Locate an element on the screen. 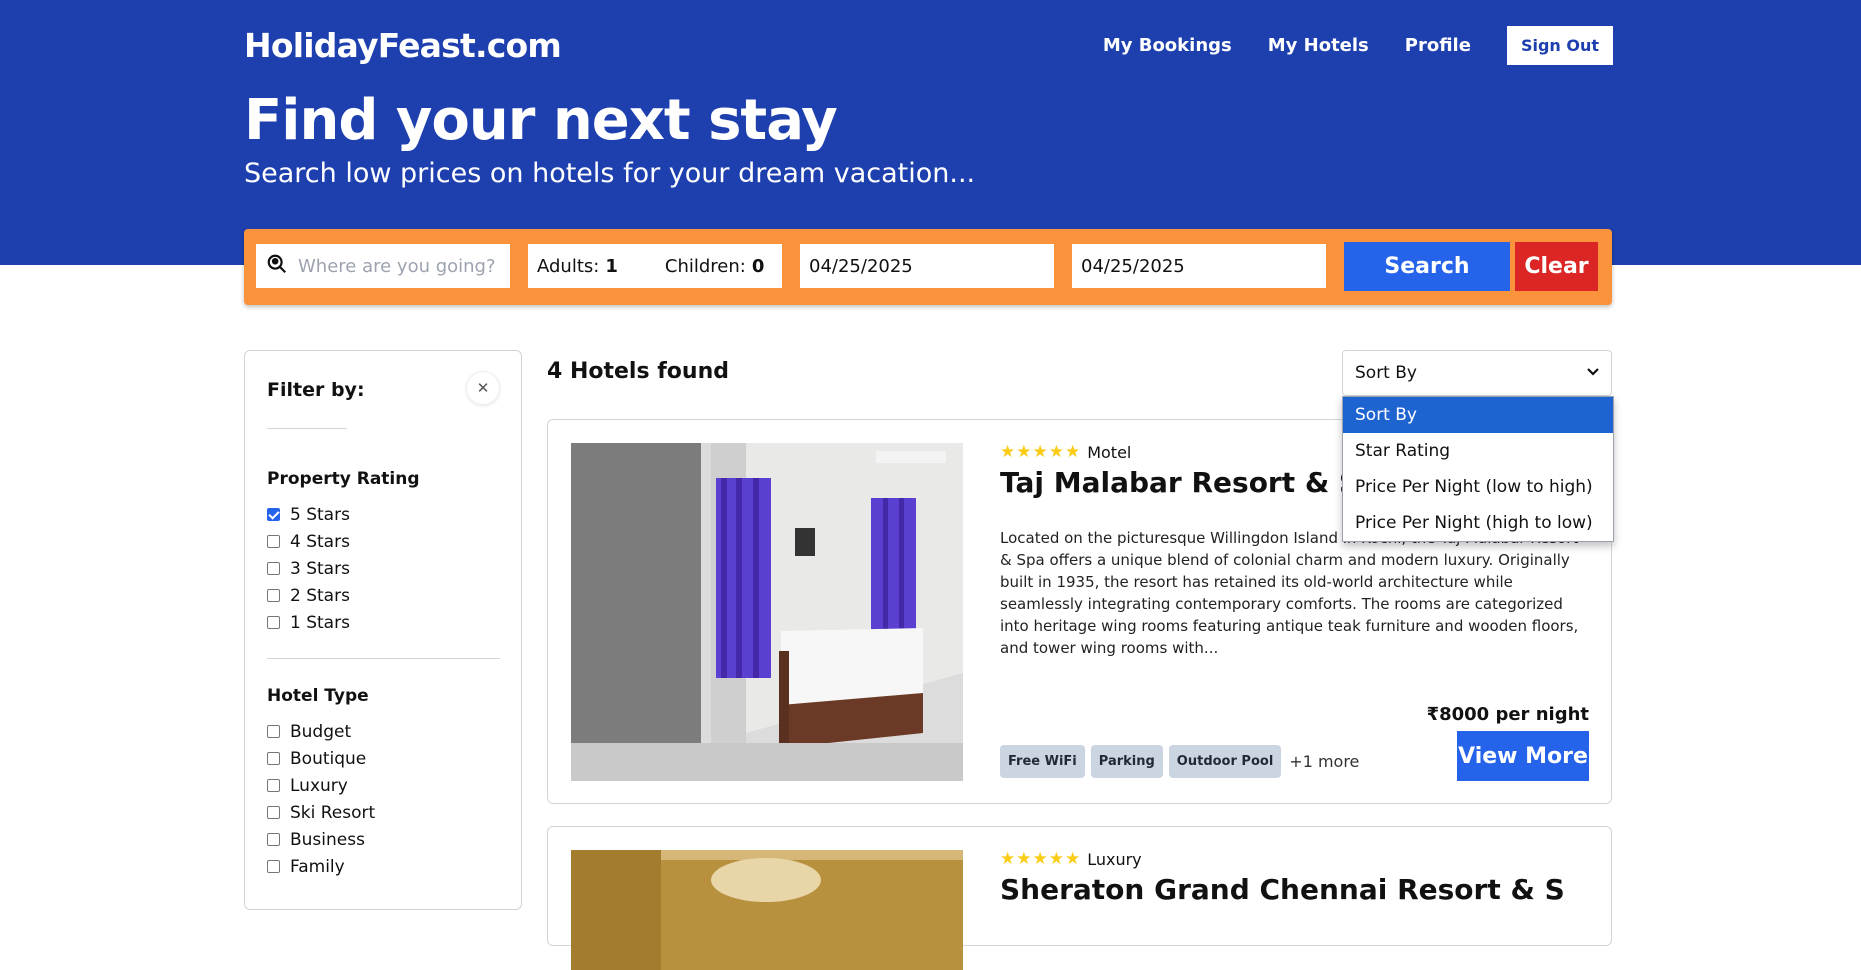 Image resolution: width=1861 pixels, height=970 pixels. sort-selected-value: Sort By is located at coordinates (1386, 373).